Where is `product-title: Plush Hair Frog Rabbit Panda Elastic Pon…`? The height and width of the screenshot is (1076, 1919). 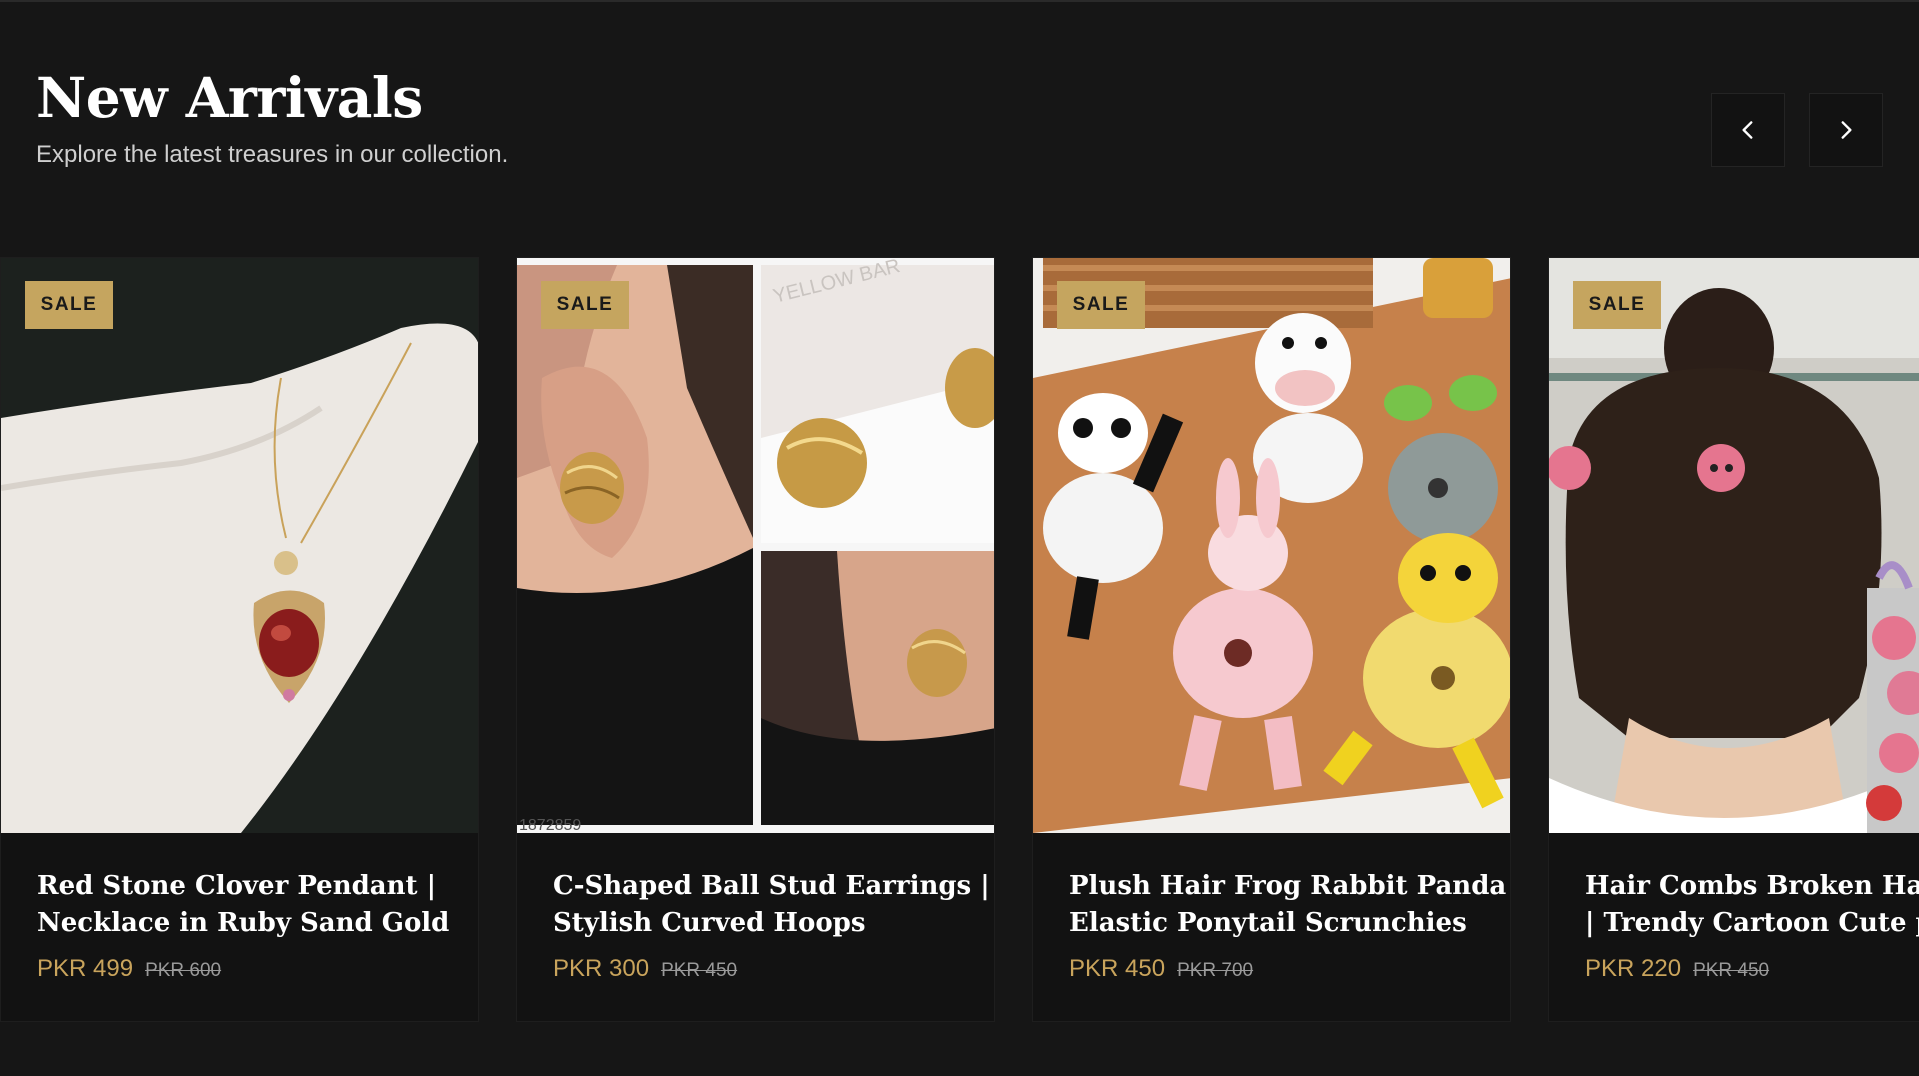 product-title: Plush Hair Frog Rabbit Panda Elastic Pon… is located at coordinates (1287, 905).